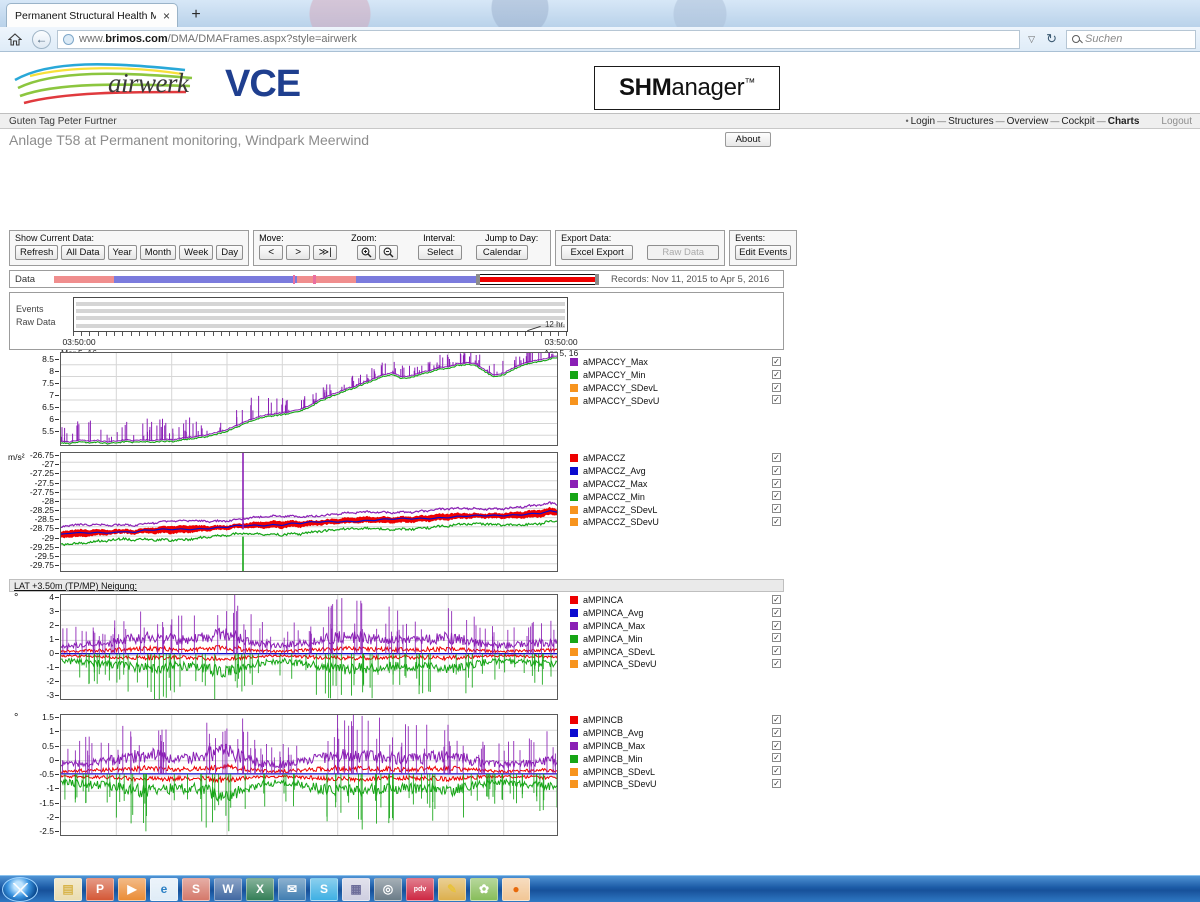  I want to click on refresh-button: Refresh, so click(37, 252).